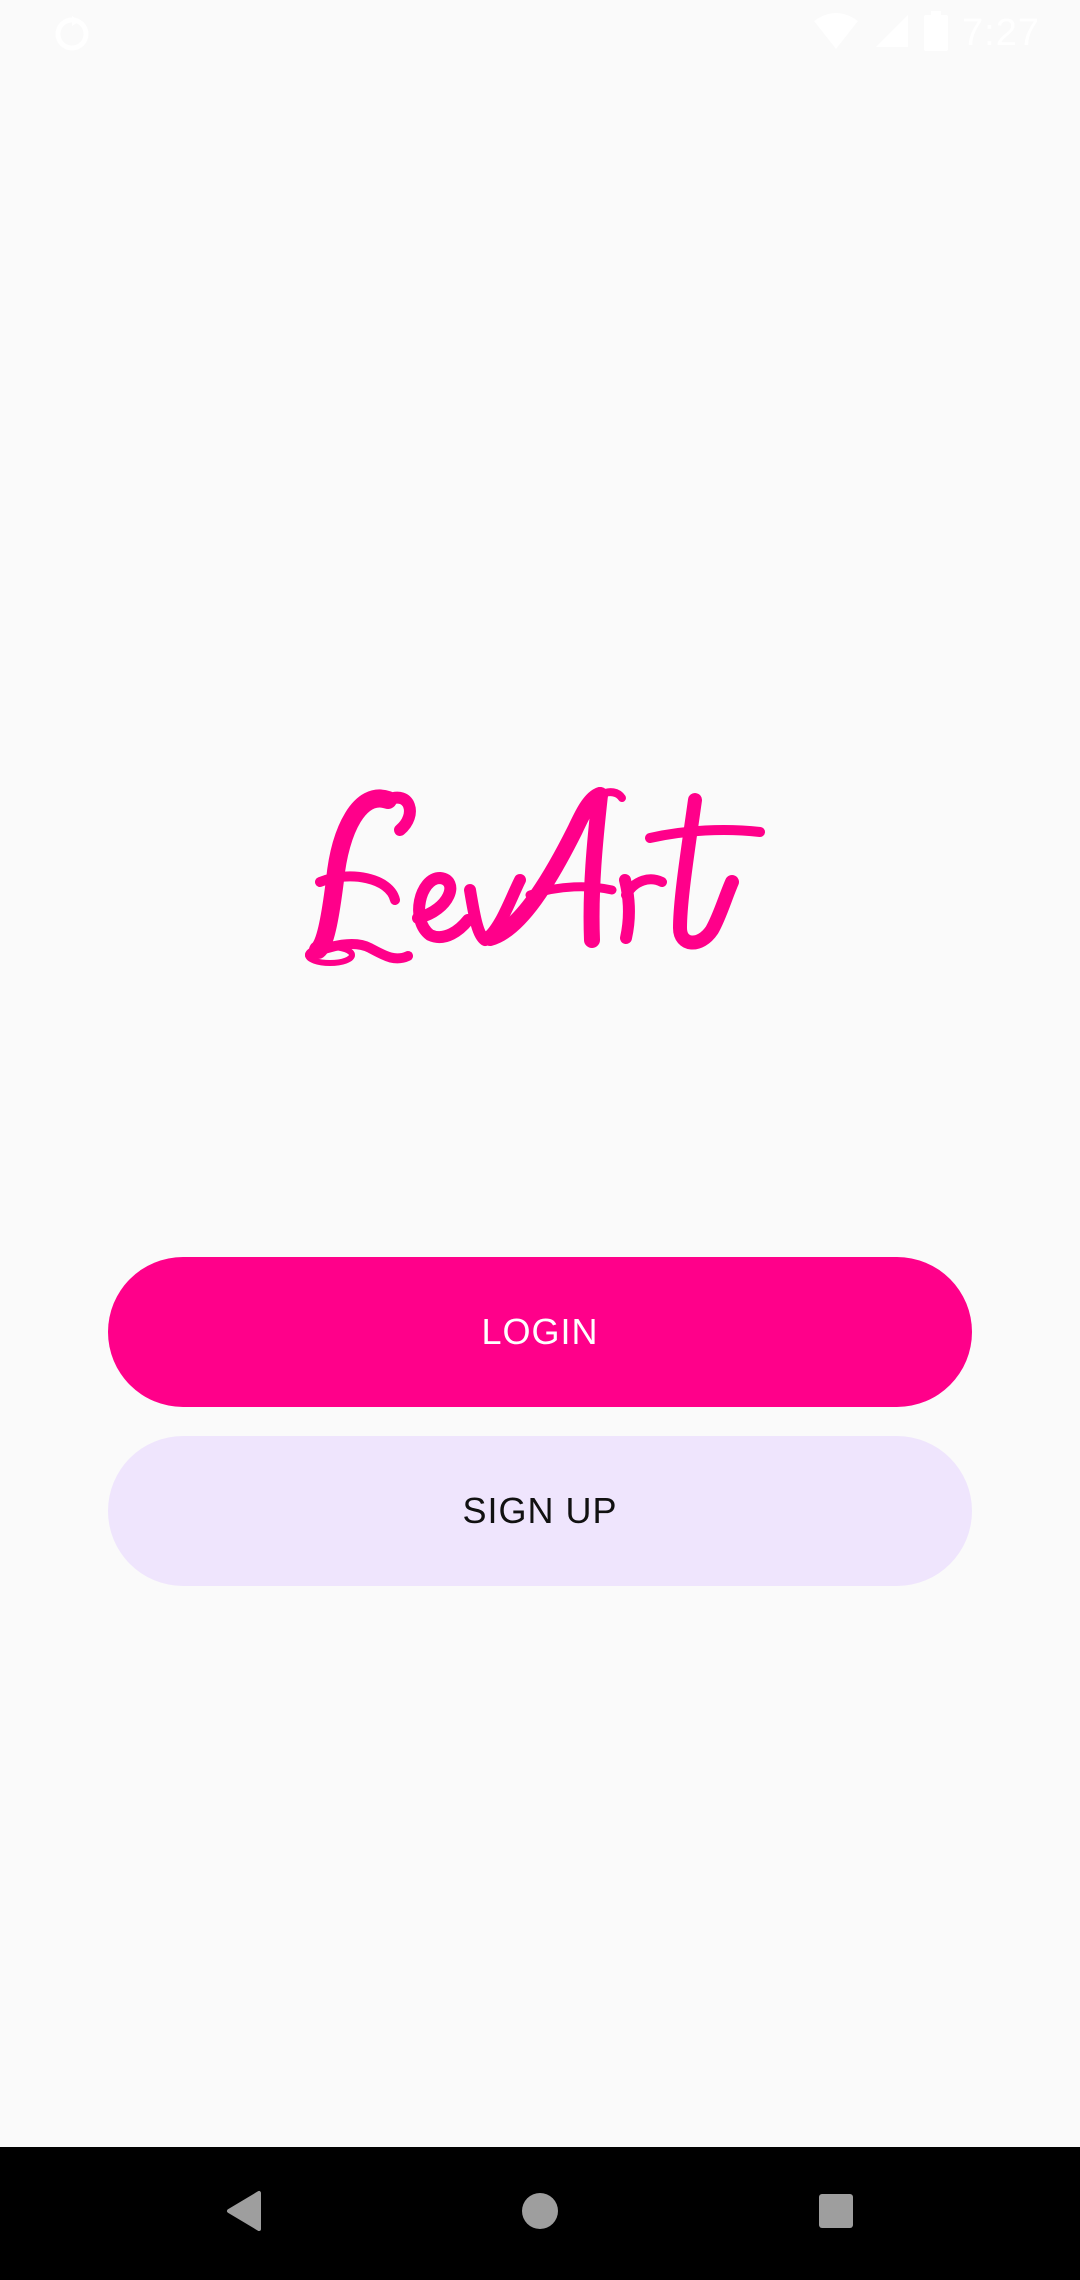 Image resolution: width=1080 pixels, height=2280 pixels. I want to click on navigation-bar, so click(540, 2213).